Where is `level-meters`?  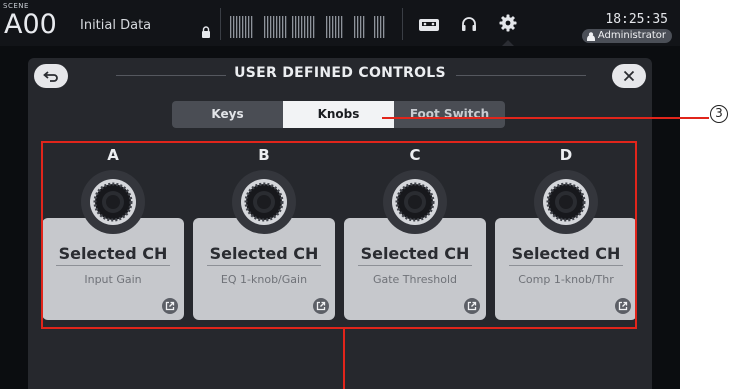
level-meters is located at coordinates (308, 27).